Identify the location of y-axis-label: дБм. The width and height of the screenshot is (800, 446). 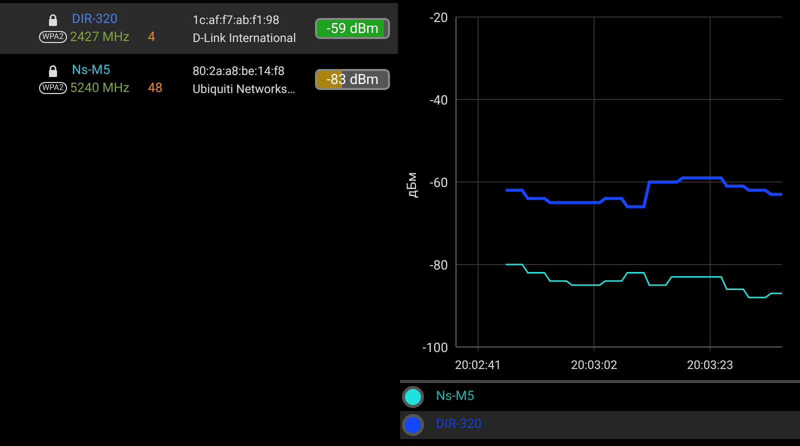
(412, 185).